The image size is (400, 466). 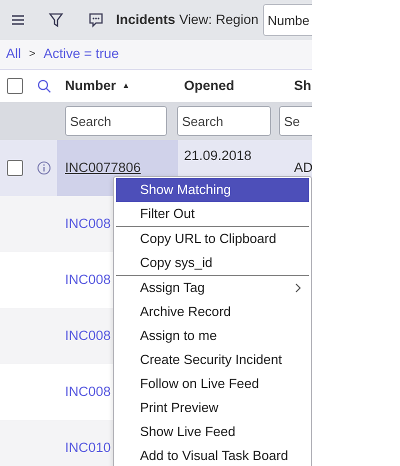 What do you see at coordinates (15, 86) in the screenshot?
I see `select-all-checkbox` at bounding box center [15, 86].